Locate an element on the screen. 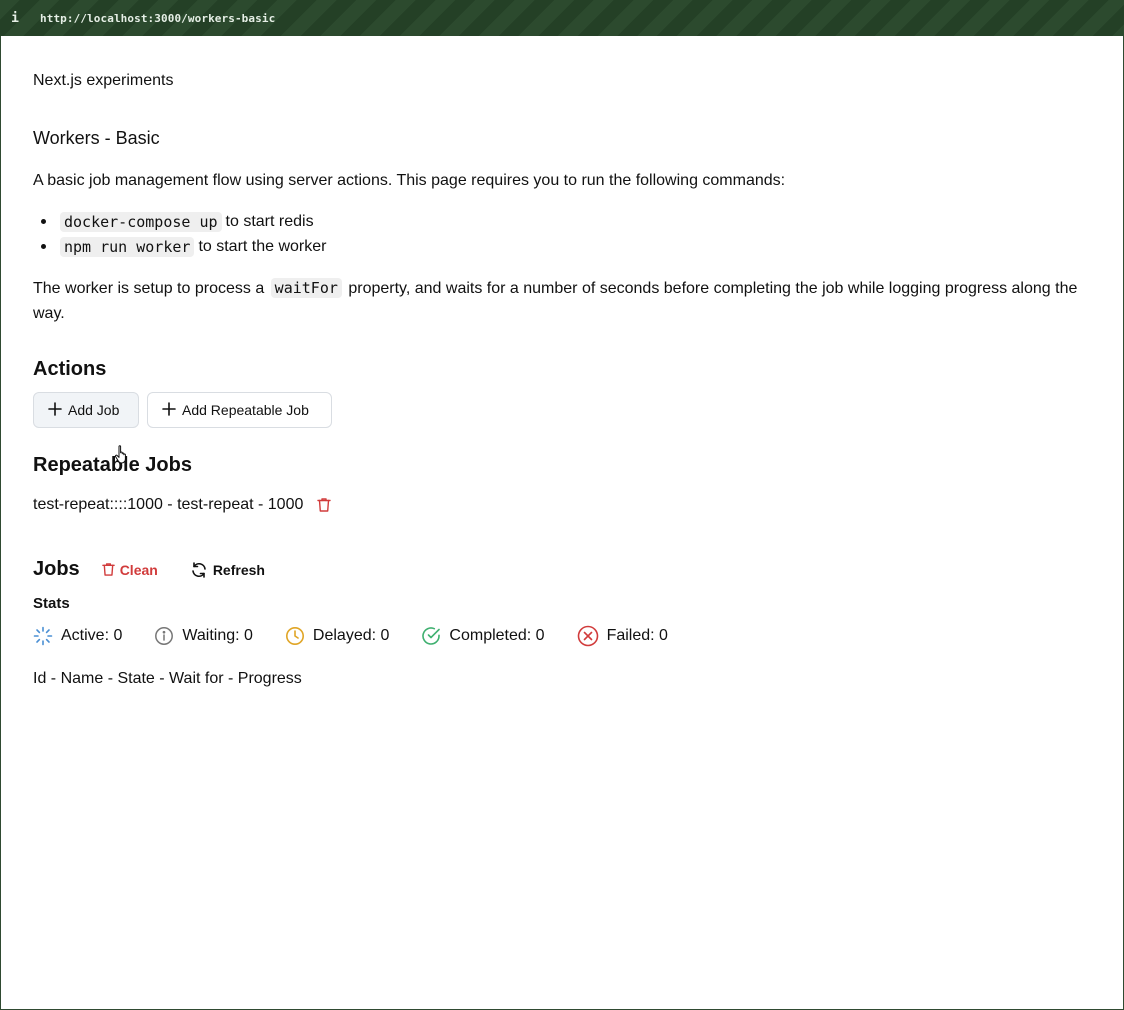  stat-delayed: Delayed: 0 is located at coordinates (337, 636).